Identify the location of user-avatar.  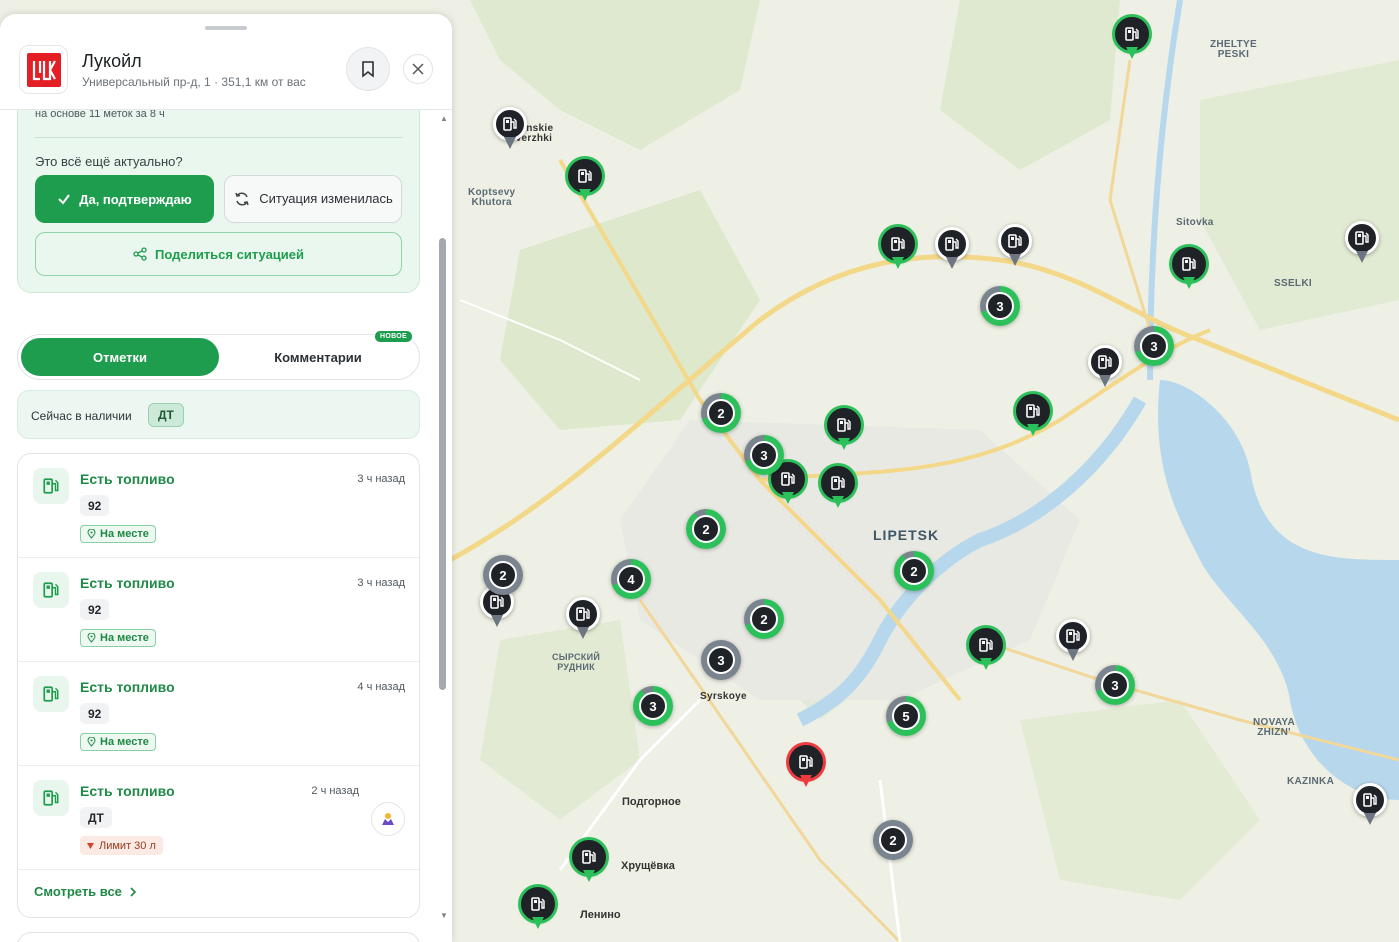
(388, 819).